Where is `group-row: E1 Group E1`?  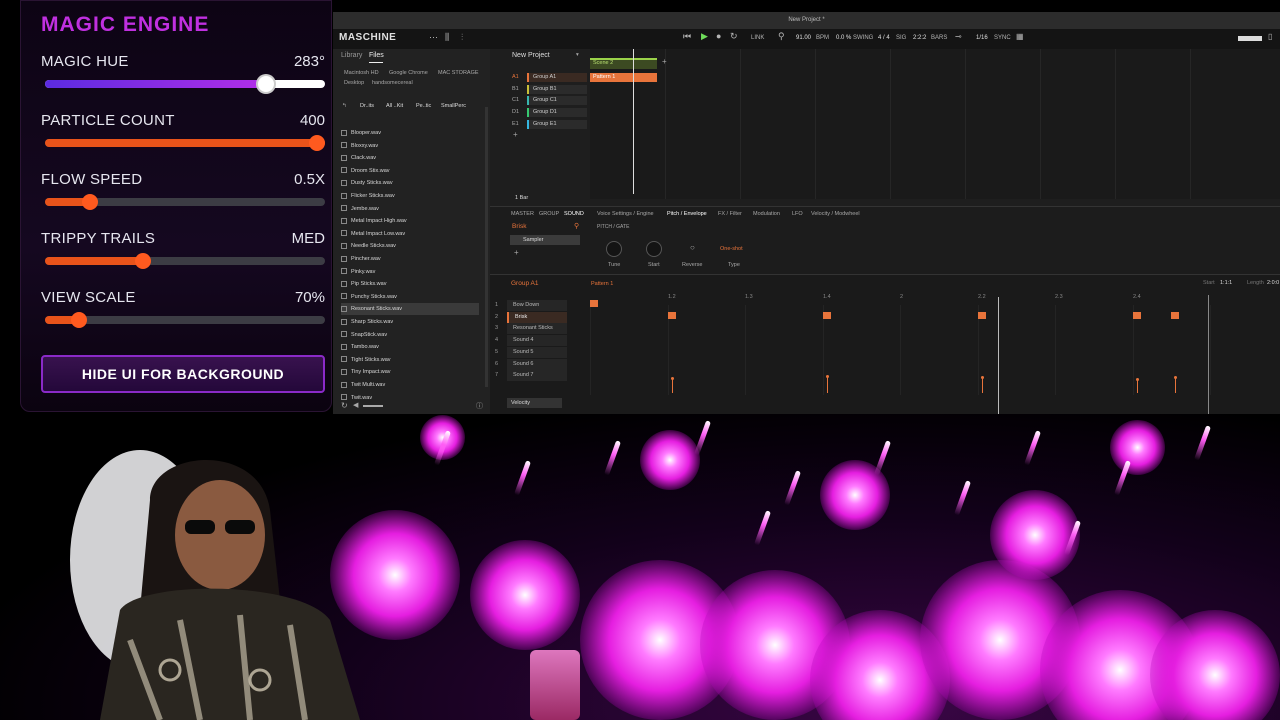 group-row: E1 Group E1 is located at coordinates (550, 124).